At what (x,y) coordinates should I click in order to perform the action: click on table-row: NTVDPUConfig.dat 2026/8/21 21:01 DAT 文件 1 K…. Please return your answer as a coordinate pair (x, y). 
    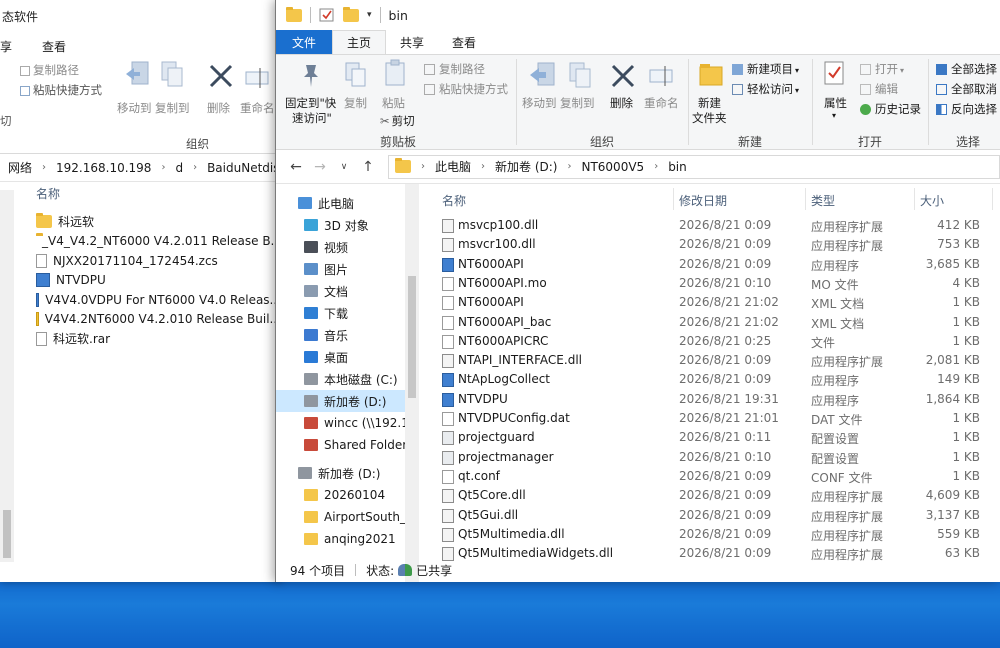
    Looking at the image, I should click on (711, 418).